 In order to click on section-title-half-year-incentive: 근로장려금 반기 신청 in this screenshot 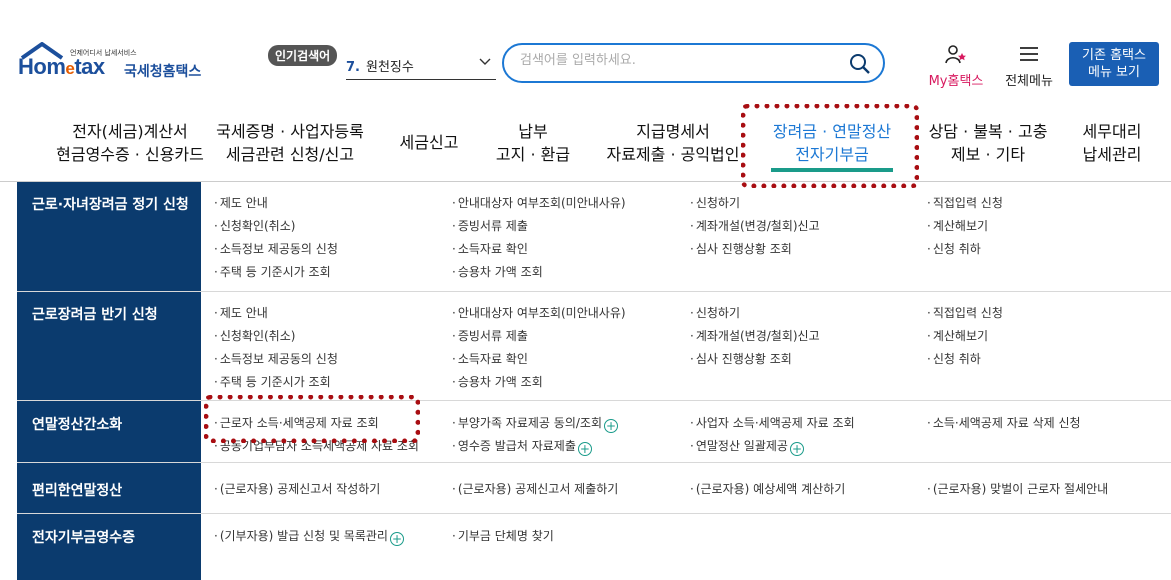, I will do `click(95, 315)`.